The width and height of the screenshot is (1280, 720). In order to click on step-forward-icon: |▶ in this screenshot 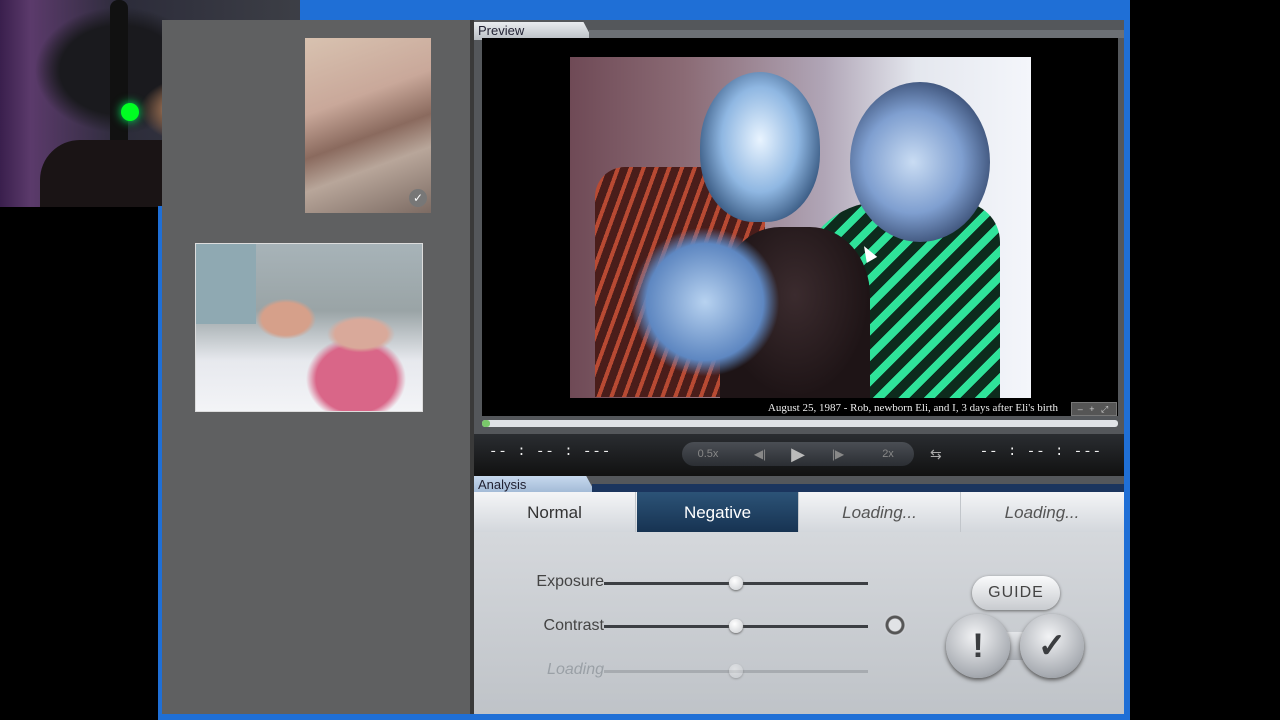, I will do `click(838, 454)`.